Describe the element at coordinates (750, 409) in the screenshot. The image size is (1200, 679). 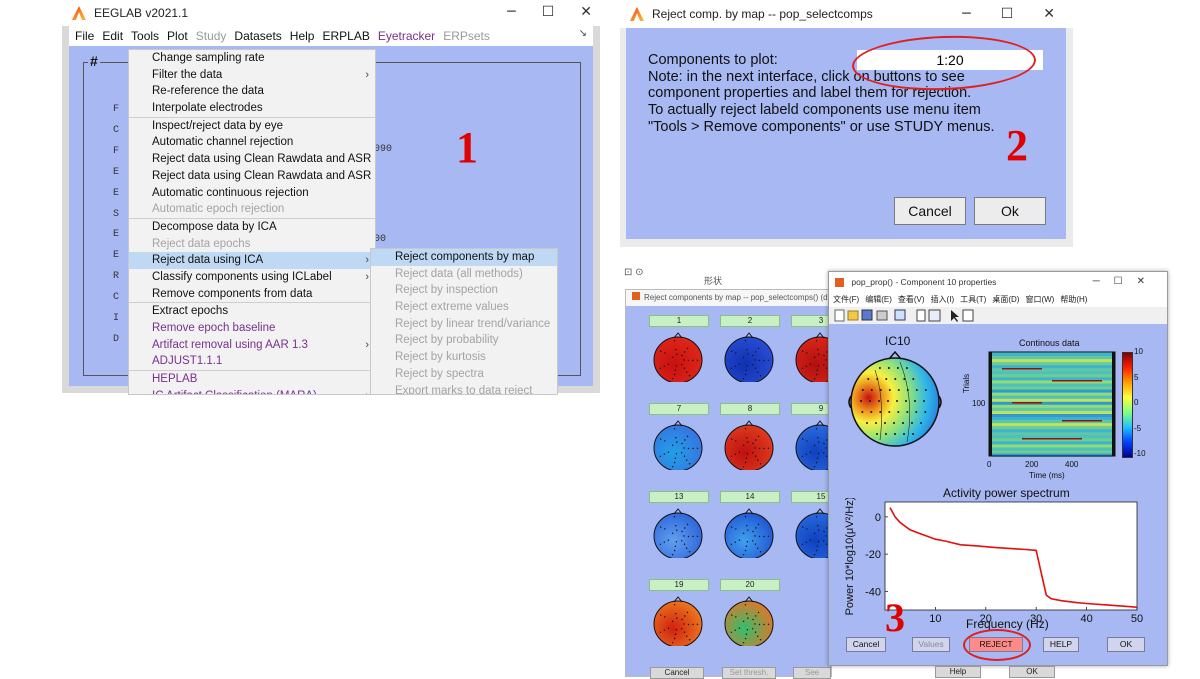
I see `component-number-button: 8` at that location.